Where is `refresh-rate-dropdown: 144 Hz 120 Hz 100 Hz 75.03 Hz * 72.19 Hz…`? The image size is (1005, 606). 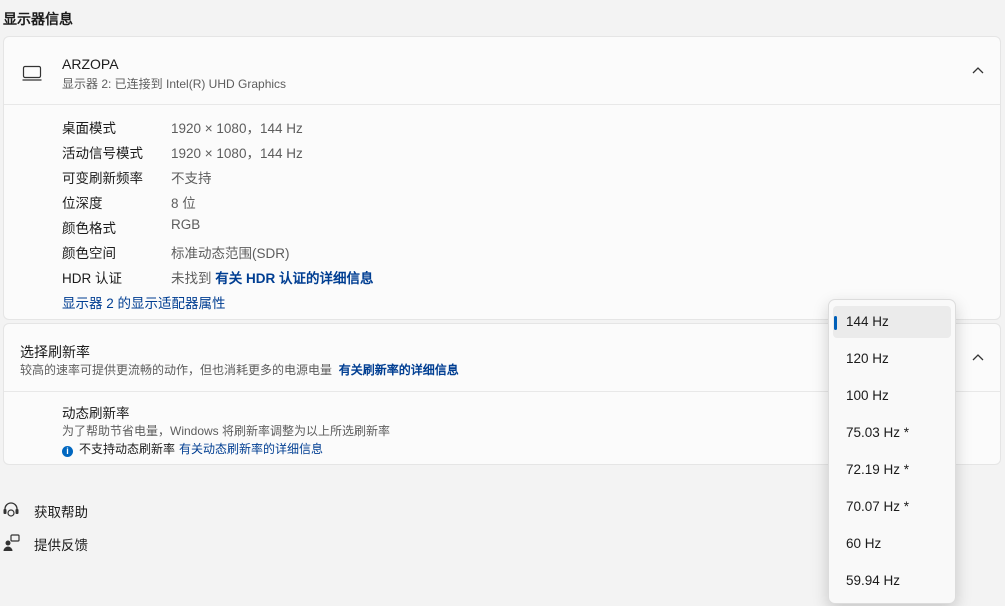
refresh-rate-dropdown: 144 Hz 120 Hz 100 Hz 75.03 Hz * 72.19 Hz… is located at coordinates (892, 451).